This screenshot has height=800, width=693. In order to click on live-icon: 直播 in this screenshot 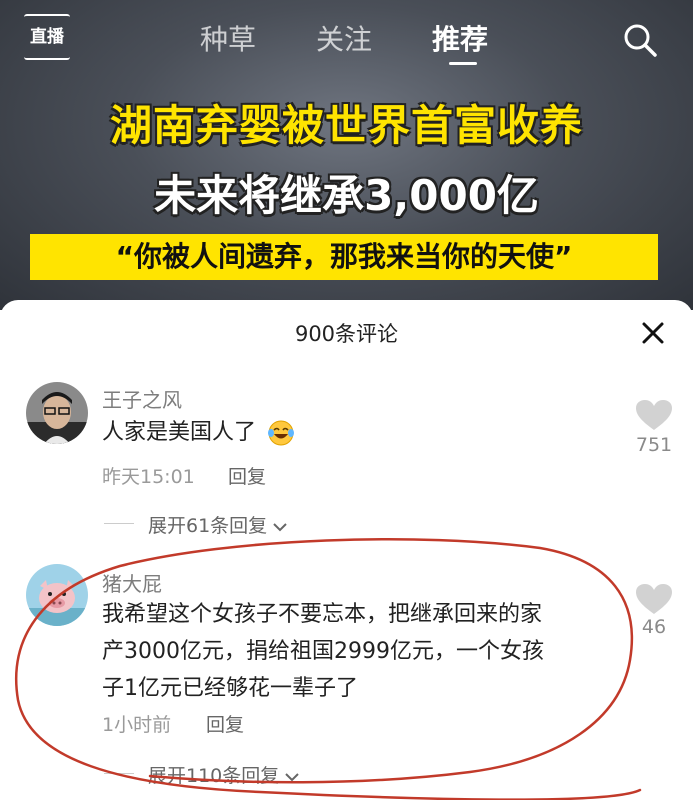, I will do `click(47, 37)`.